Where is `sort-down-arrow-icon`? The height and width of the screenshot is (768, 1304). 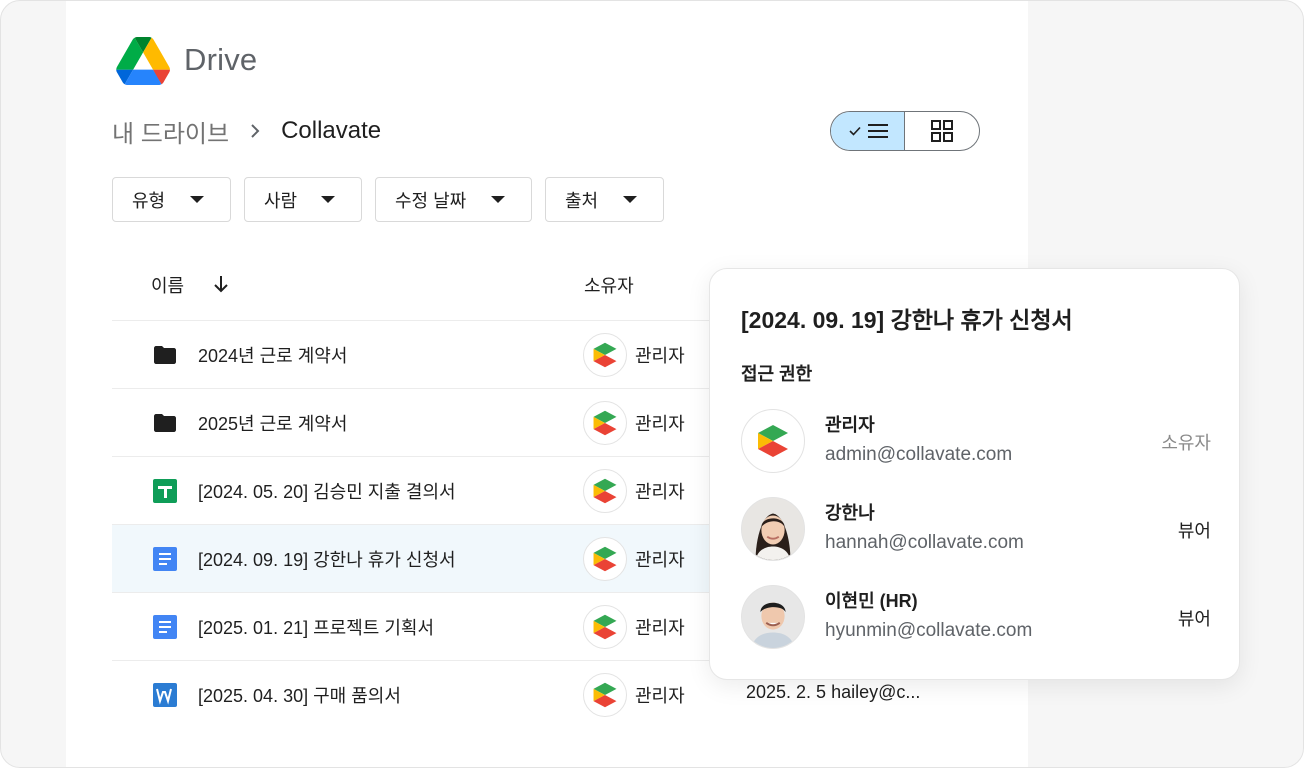 sort-down-arrow-icon is located at coordinates (221, 284).